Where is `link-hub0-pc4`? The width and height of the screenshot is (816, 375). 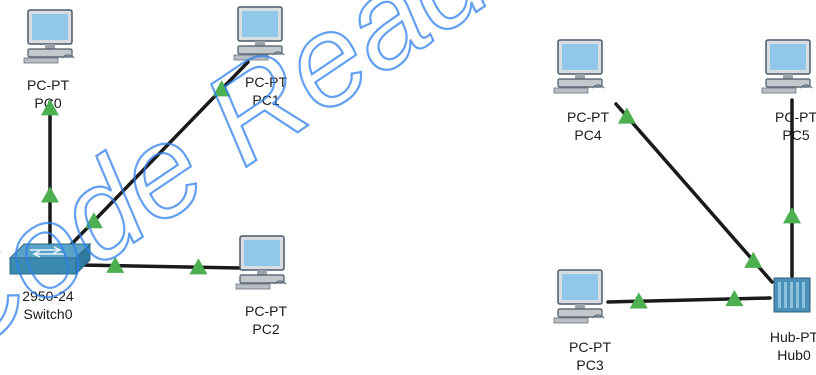 link-hub0-pc4 is located at coordinates (694, 193).